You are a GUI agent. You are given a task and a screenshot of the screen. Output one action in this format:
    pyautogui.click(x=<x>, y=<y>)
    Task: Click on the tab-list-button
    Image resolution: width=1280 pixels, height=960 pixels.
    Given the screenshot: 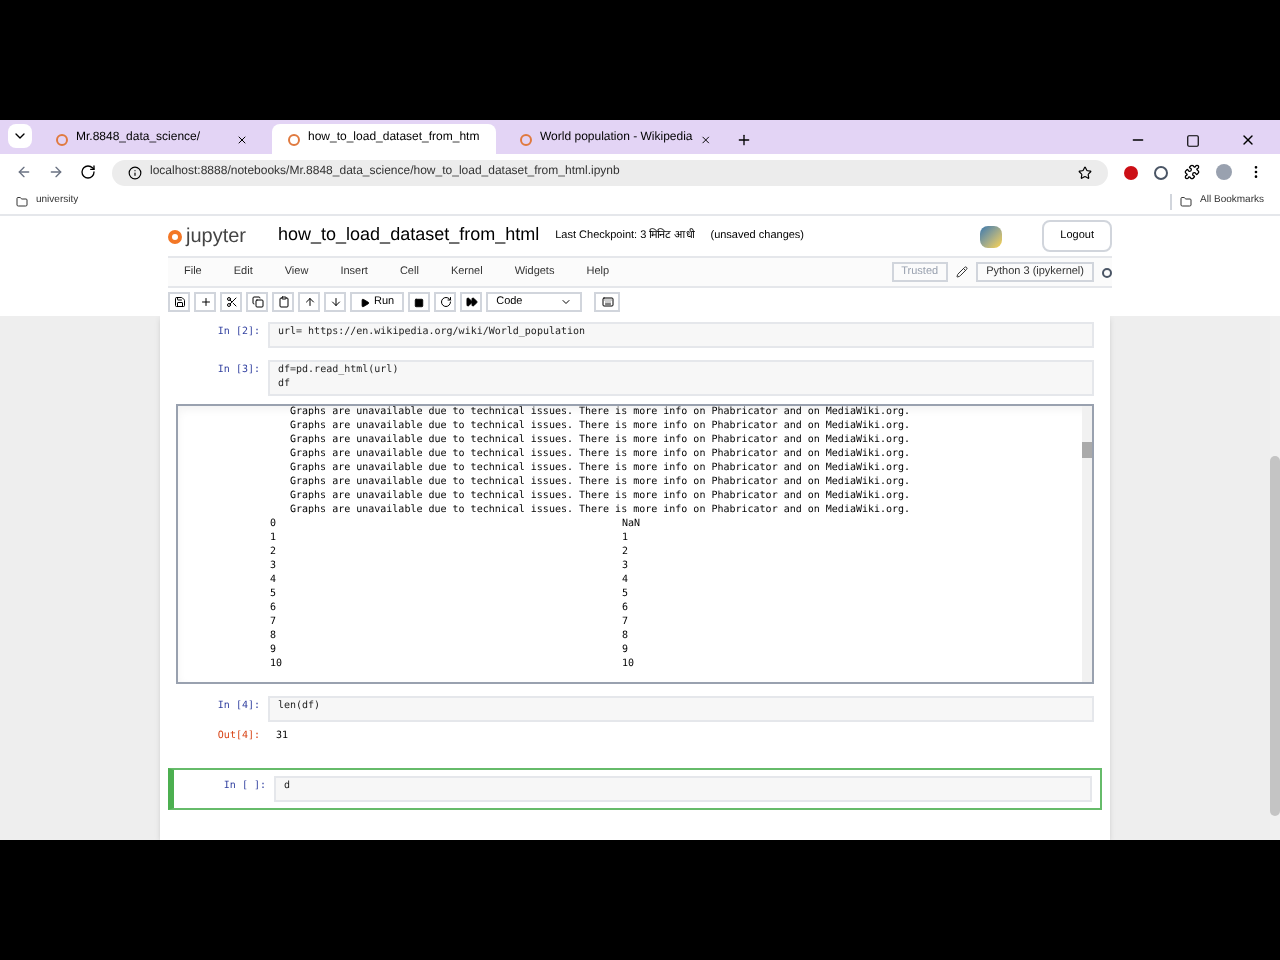 What is the action you would take?
    pyautogui.click(x=20, y=136)
    